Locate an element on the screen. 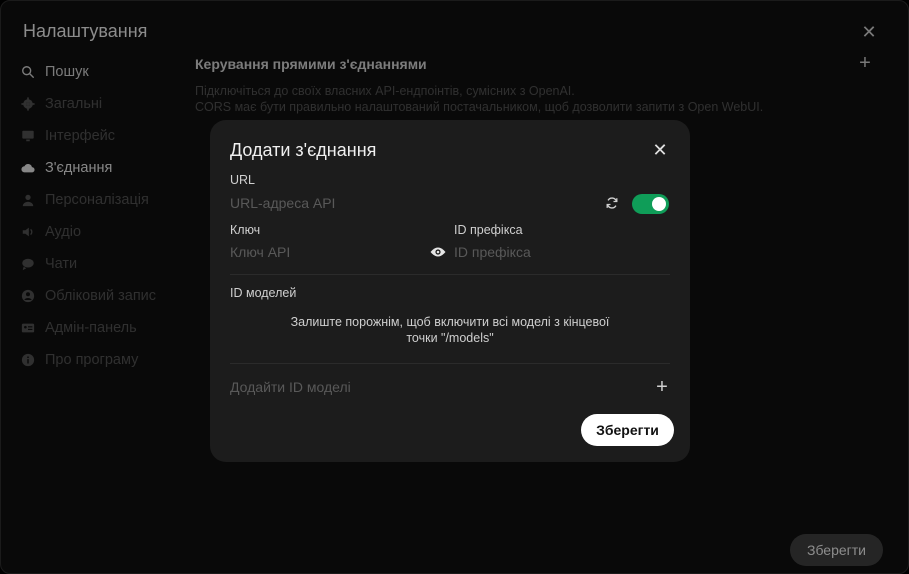 Image resolution: width=909 pixels, height=574 pixels. eye-icon is located at coordinates (438, 252).